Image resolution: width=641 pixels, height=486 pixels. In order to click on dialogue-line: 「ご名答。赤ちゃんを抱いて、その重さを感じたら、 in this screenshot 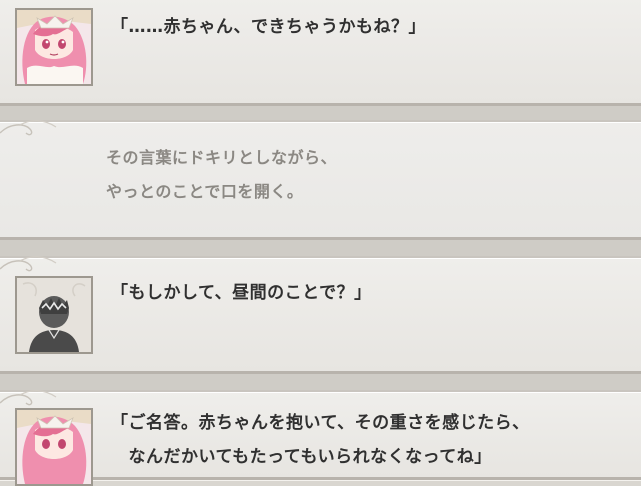, I will do `click(320, 423)`.